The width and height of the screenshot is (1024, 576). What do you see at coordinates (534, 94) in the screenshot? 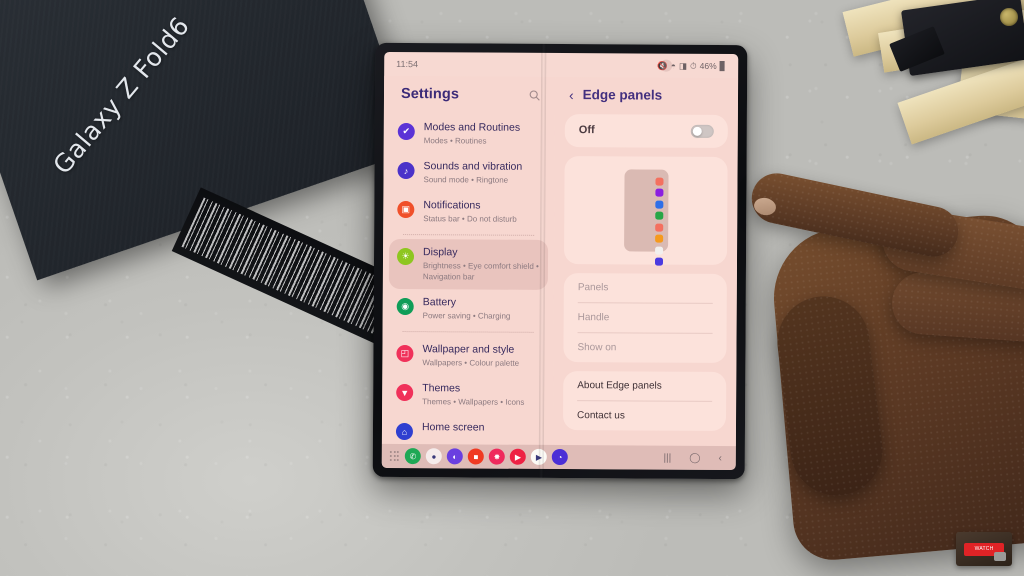
I see `search-icon` at bounding box center [534, 94].